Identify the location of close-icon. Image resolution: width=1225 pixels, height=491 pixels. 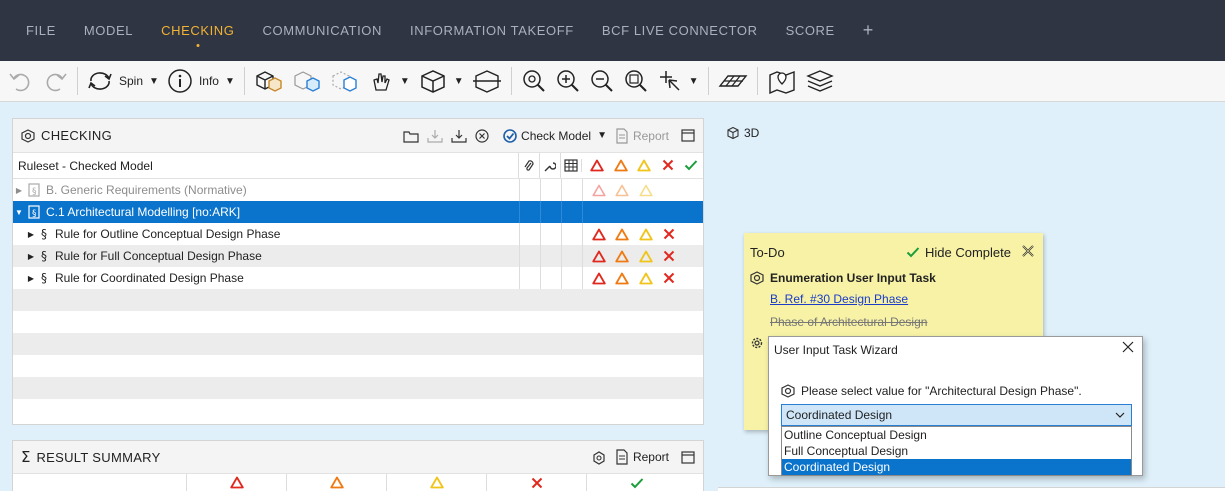
(1128, 347).